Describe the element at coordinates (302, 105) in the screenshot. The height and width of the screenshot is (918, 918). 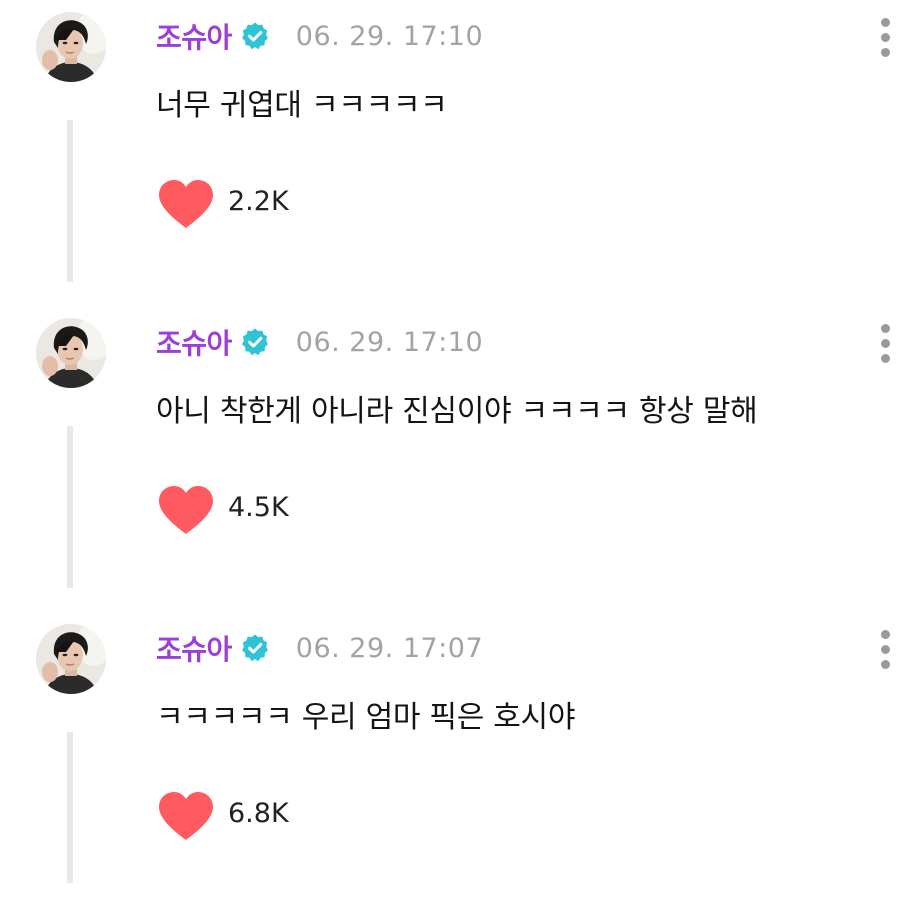
I see `comment-text: 너무 귀엽대 ㅋㅋㅋㅋㅋ` at that location.